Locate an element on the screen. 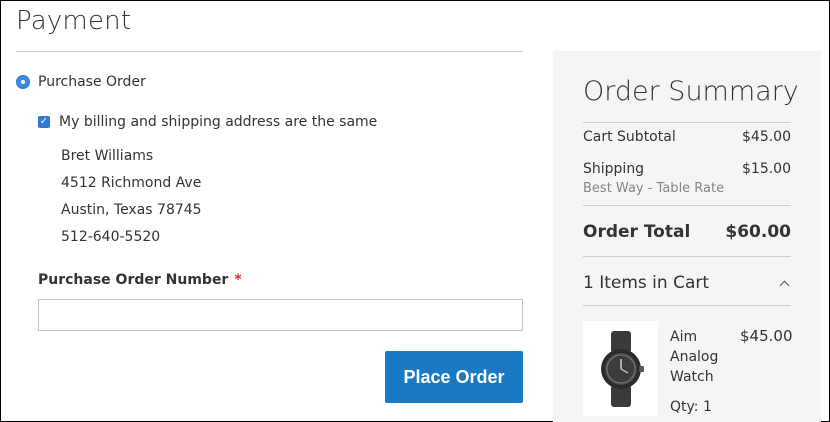 This screenshot has height=422, width=830. subtotal-label: Cart Subtotal is located at coordinates (629, 137).